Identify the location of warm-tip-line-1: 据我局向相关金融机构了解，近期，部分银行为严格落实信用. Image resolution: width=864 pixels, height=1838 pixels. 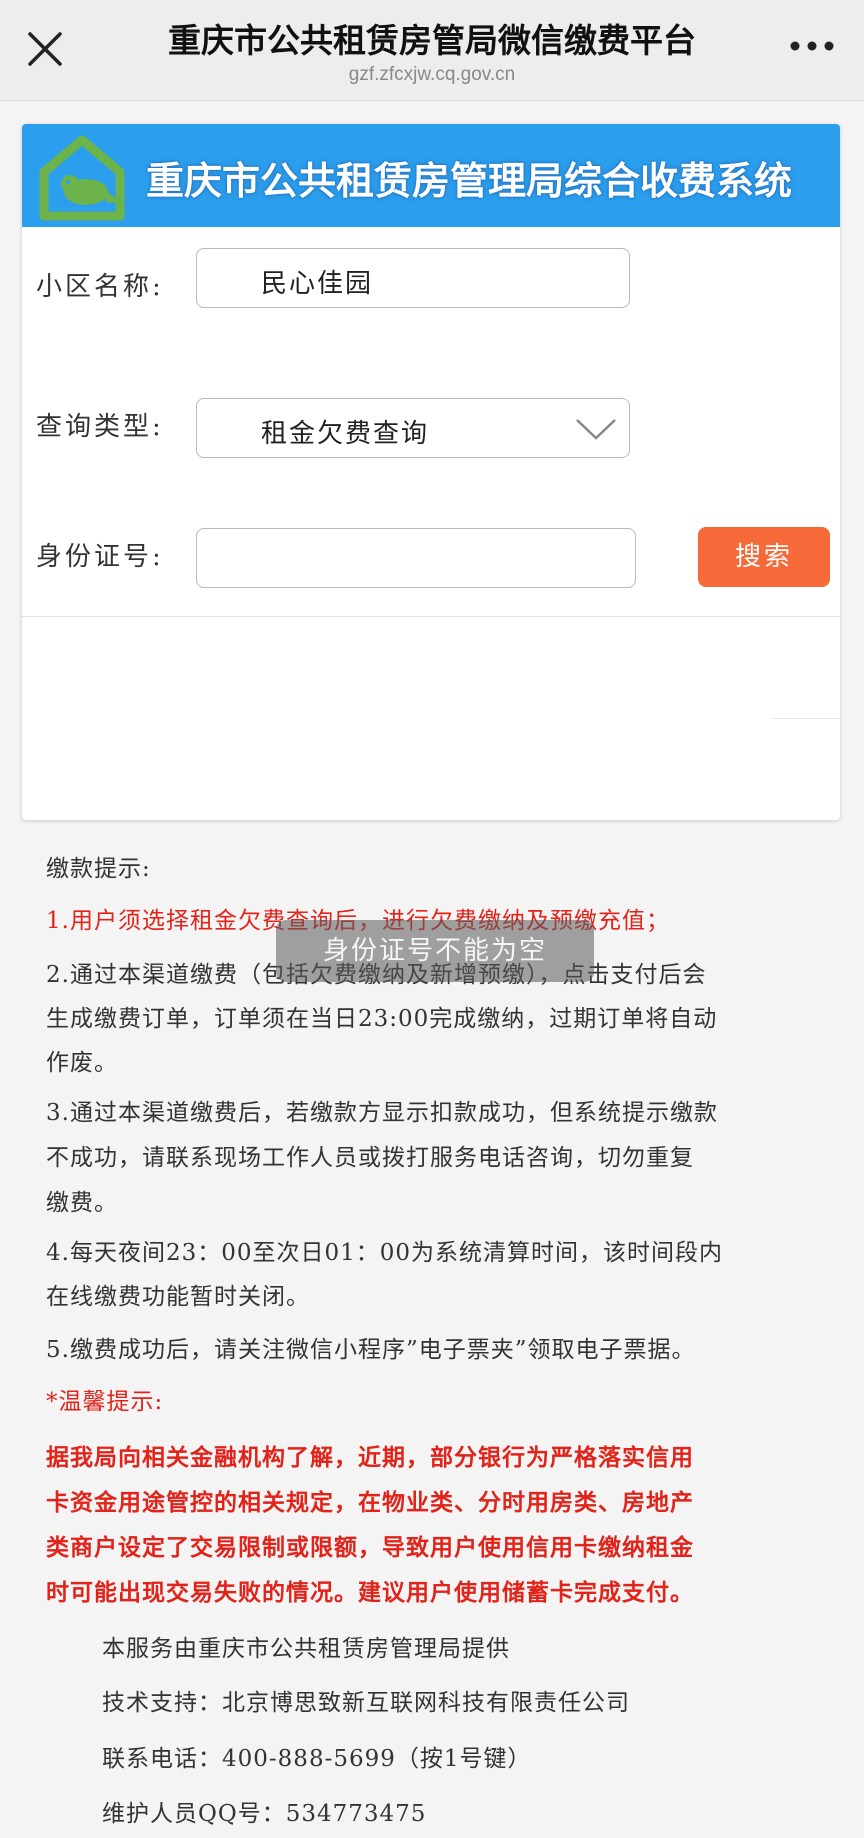
(370, 1457).